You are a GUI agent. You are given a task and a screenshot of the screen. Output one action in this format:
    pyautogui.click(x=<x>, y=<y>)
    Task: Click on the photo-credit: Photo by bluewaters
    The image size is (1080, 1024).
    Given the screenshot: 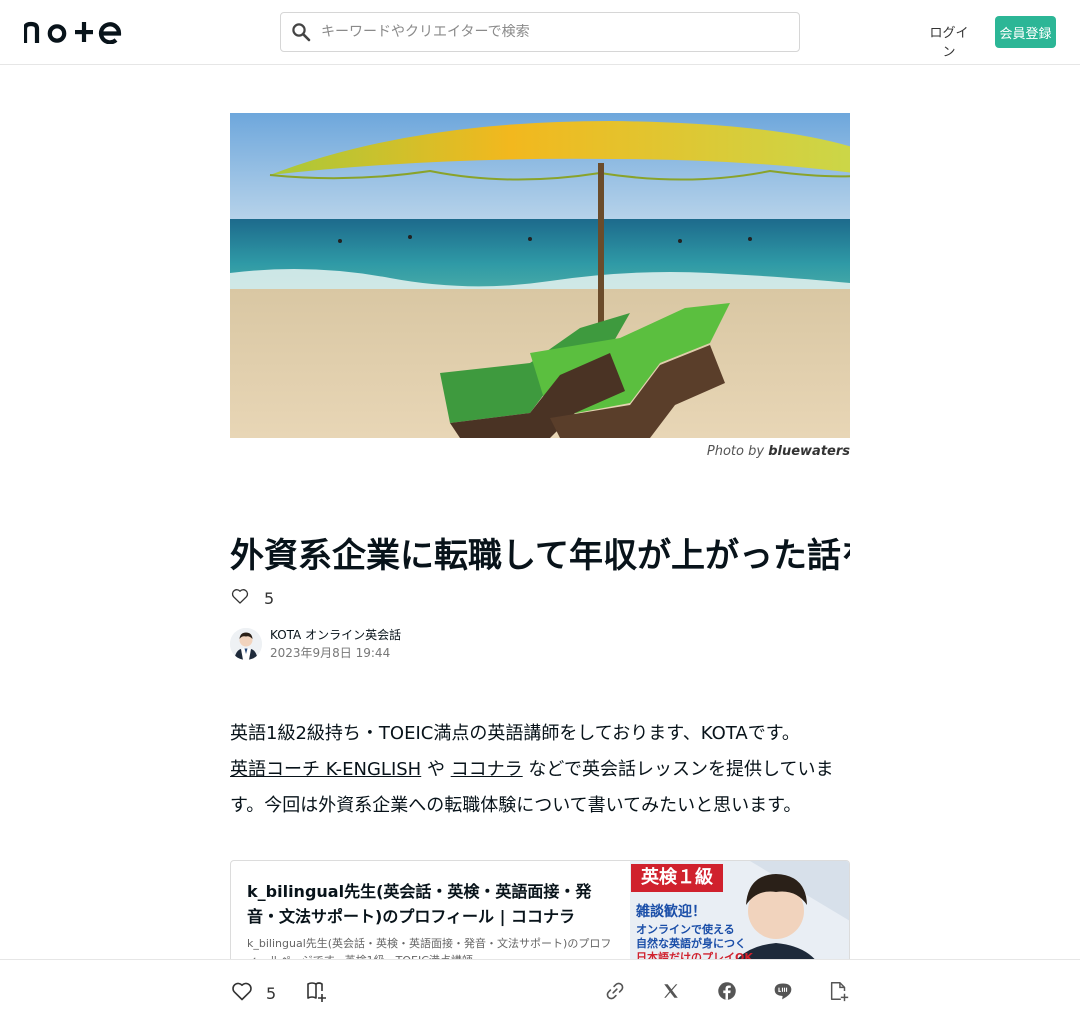 What is the action you would take?
    pyautogui.click(x=540, y=451)
    